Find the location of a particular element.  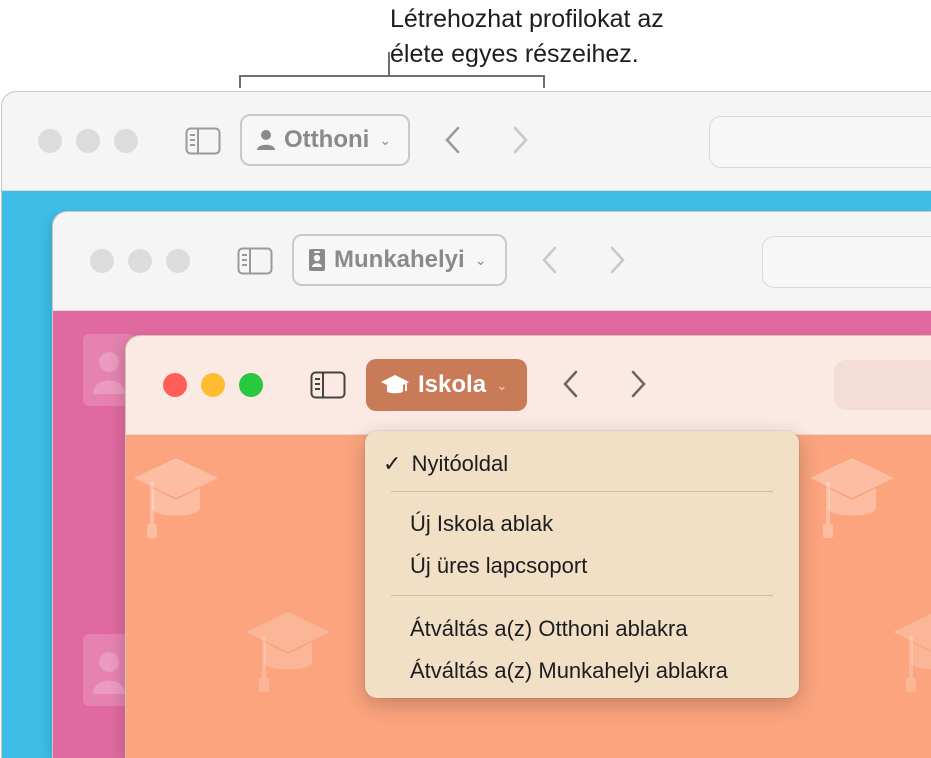

menu-item-switch-home: Átváltás a(z) Otthoni ablakra is located at coordinates (549, 629).